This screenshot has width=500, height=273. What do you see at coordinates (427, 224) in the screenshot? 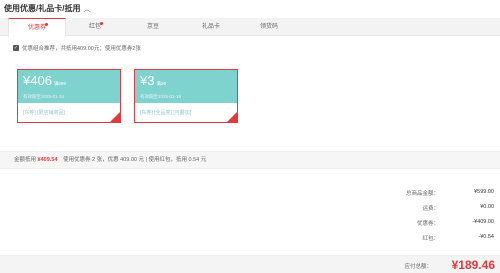
I see `summary-label: 优惠券：` at bounding box center [427, 224].